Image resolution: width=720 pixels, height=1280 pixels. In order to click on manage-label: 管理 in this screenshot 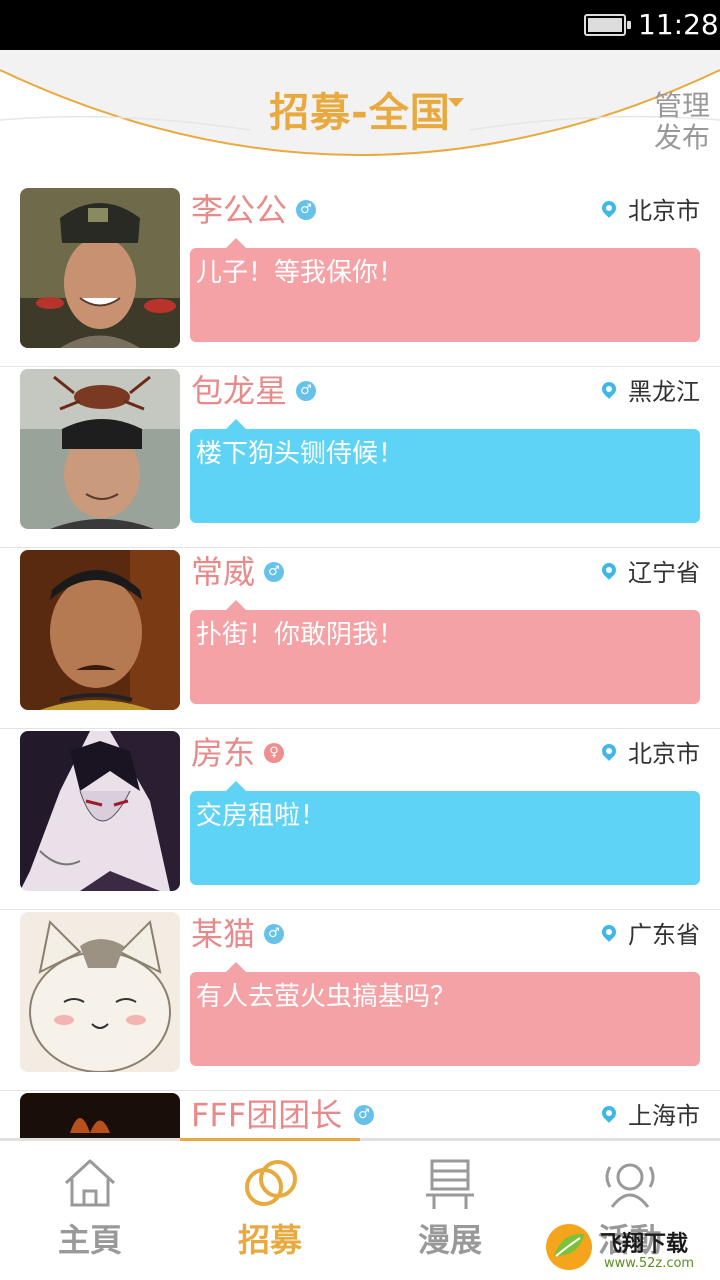, I will do `click(681, 105)`.